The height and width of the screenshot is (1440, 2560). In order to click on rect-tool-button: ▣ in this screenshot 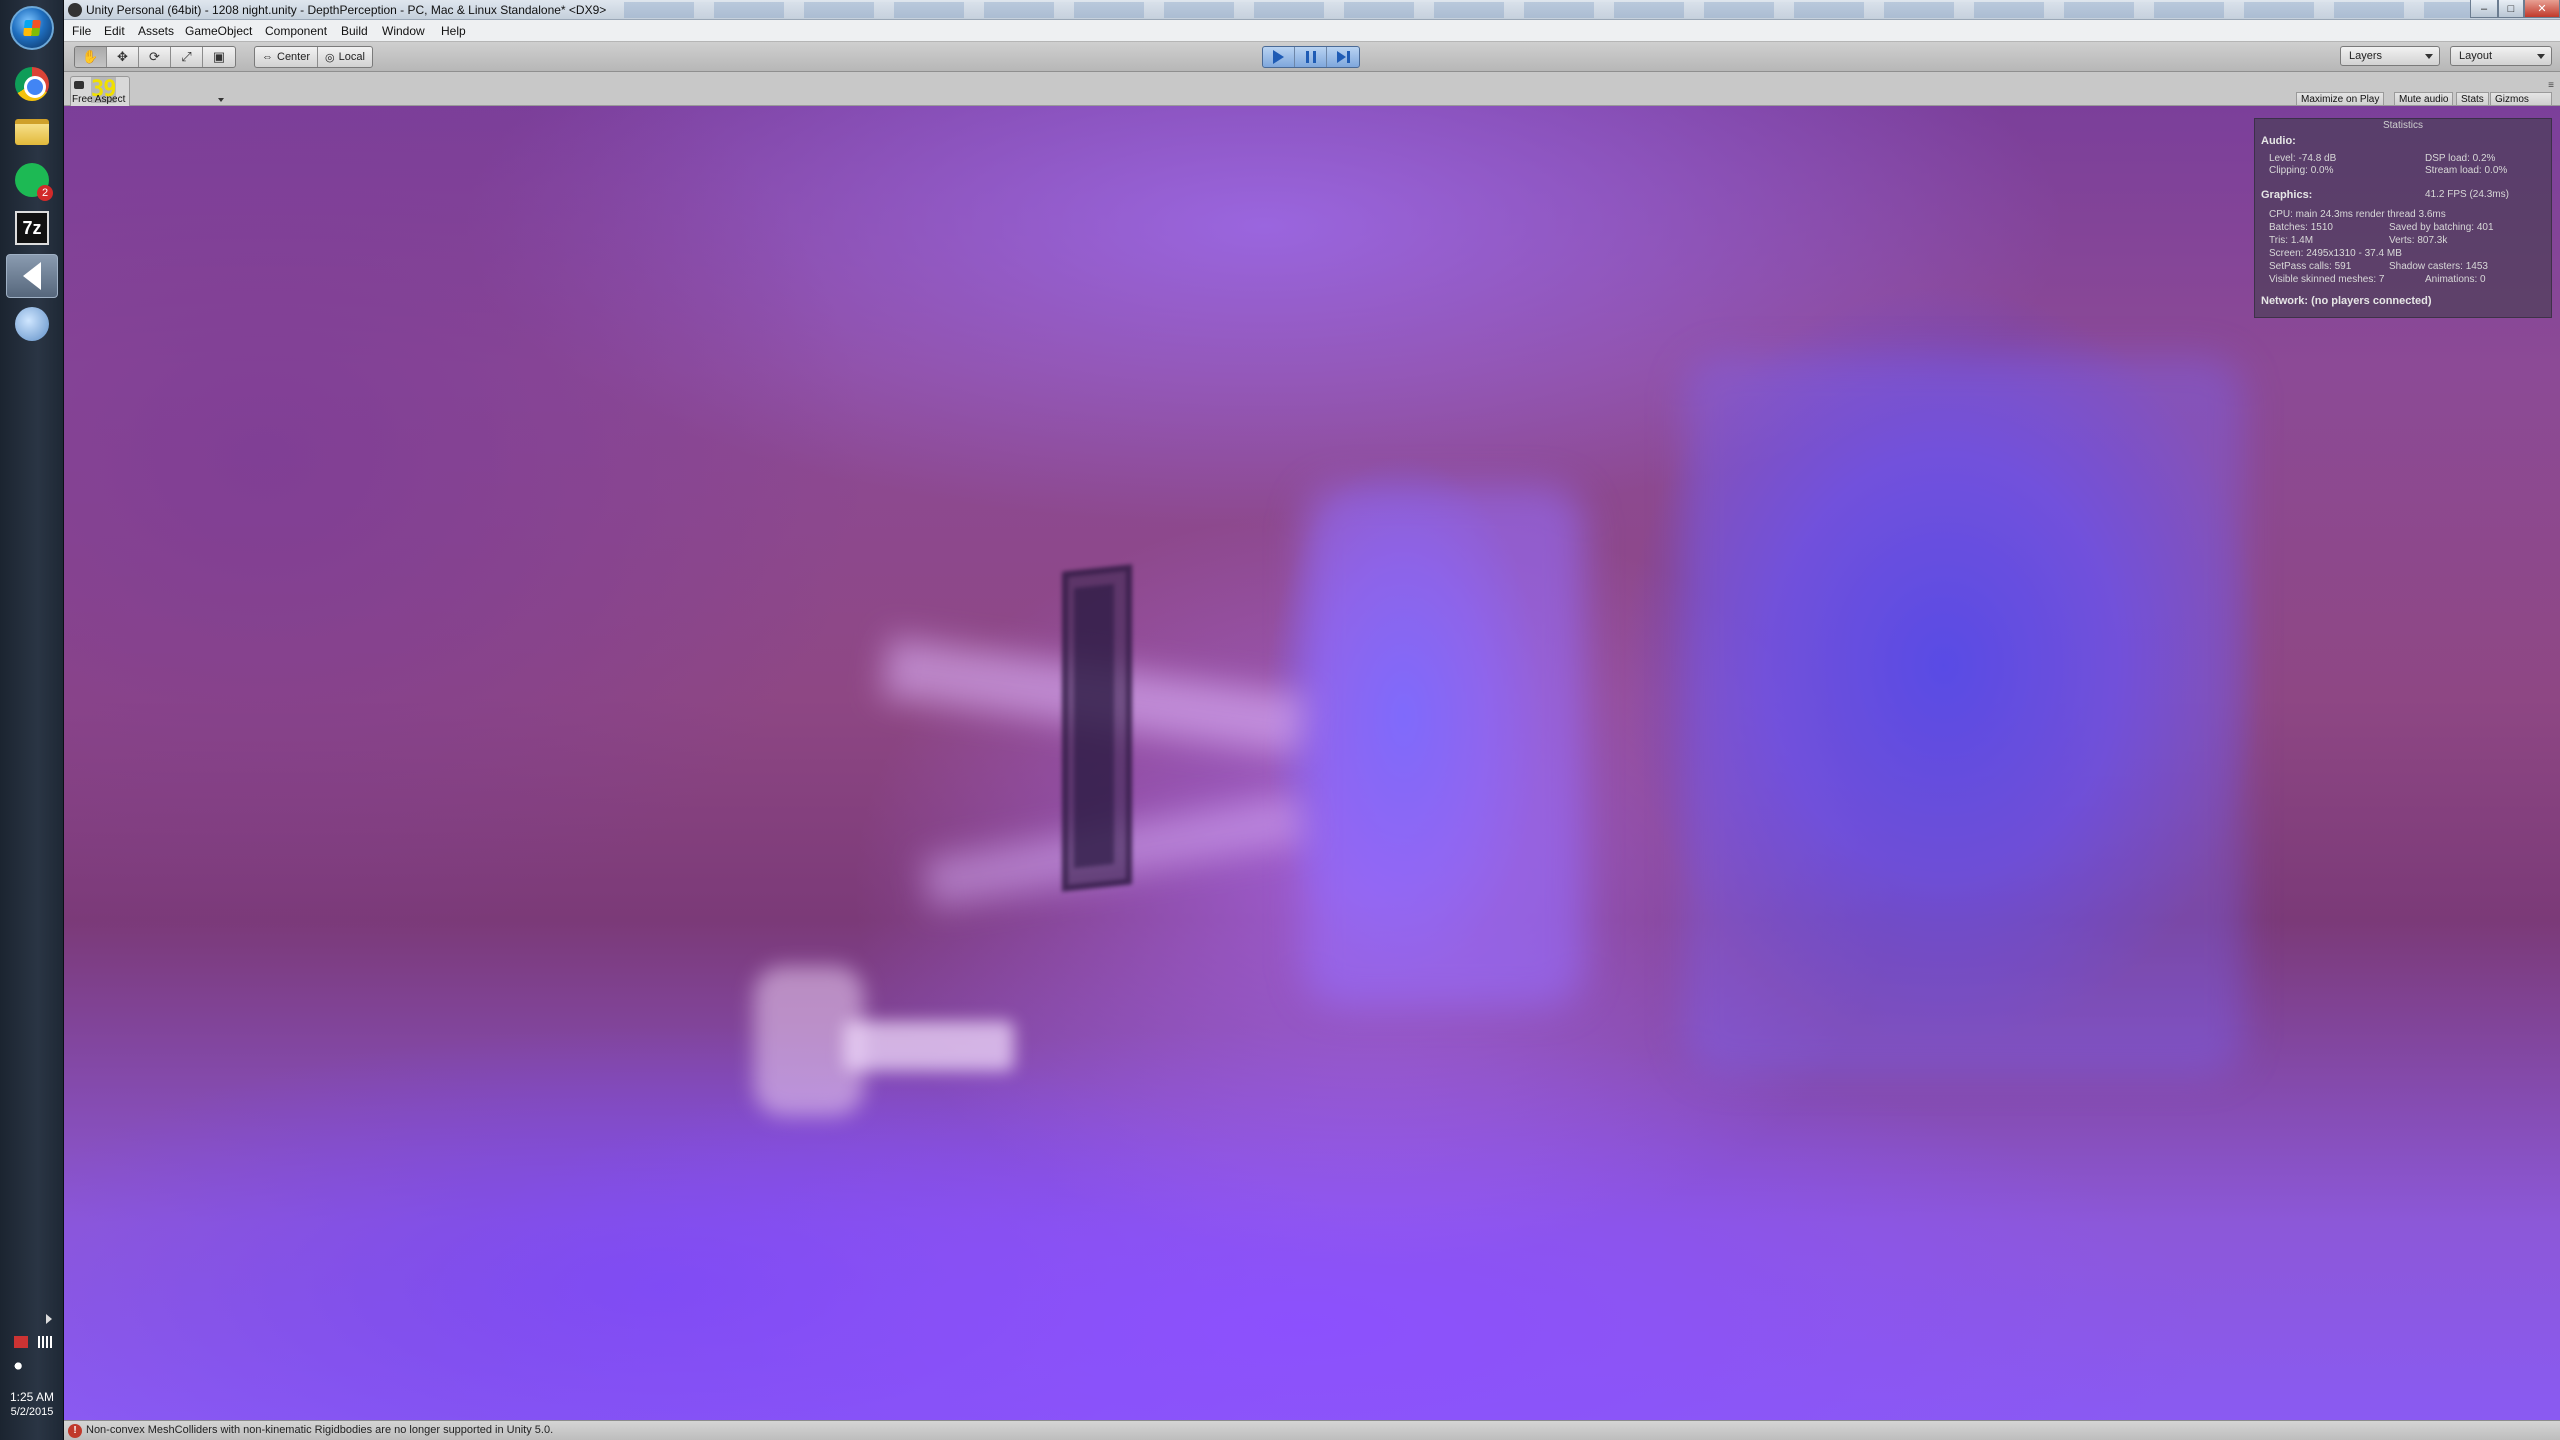, I will do `click(219, 57)`.